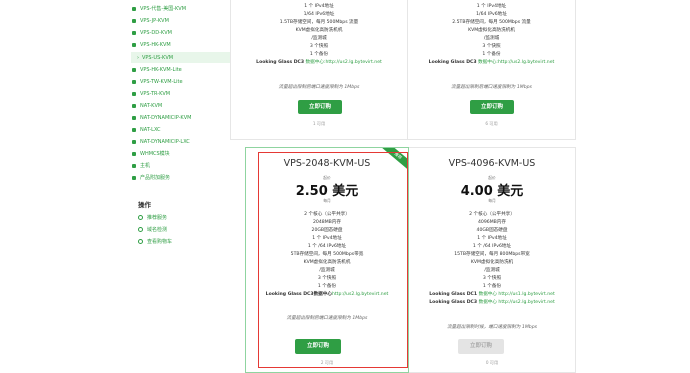  What do you see at coordinates (492, 327) in the screenshot?
I see `traffic-note: 流量超出限制时候，端口速度限制为 1Mbps` at bounding box center [492, 327].